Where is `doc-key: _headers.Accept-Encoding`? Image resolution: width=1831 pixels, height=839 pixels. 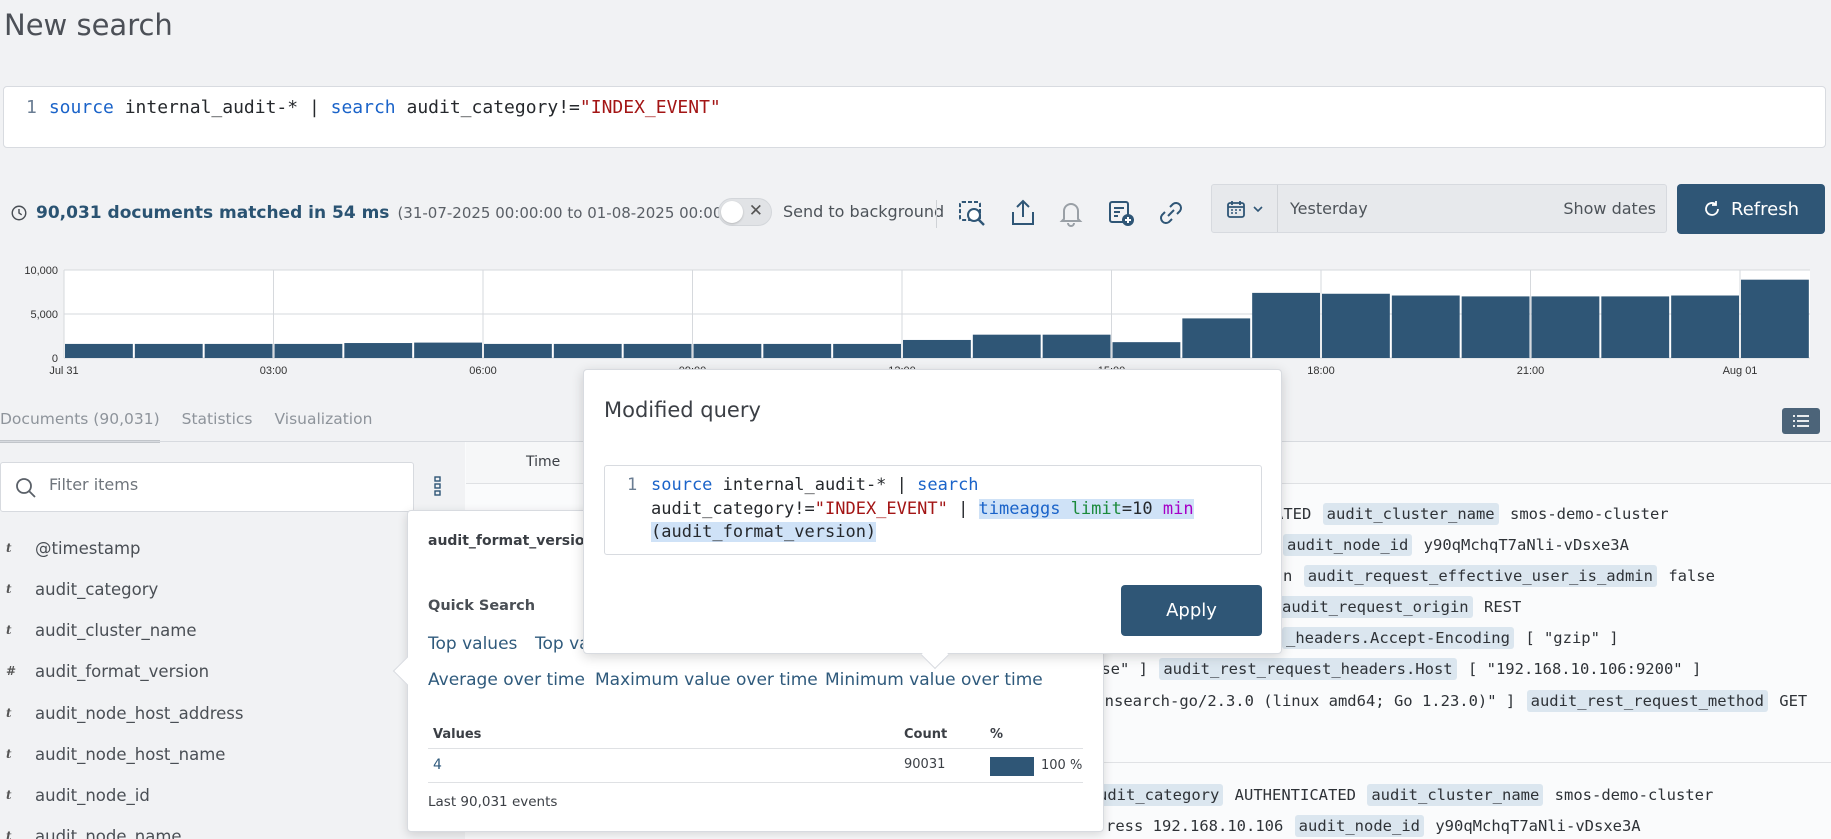
doc-key: _headers.Accept-Encoding is located at coordinates (1398, 638).